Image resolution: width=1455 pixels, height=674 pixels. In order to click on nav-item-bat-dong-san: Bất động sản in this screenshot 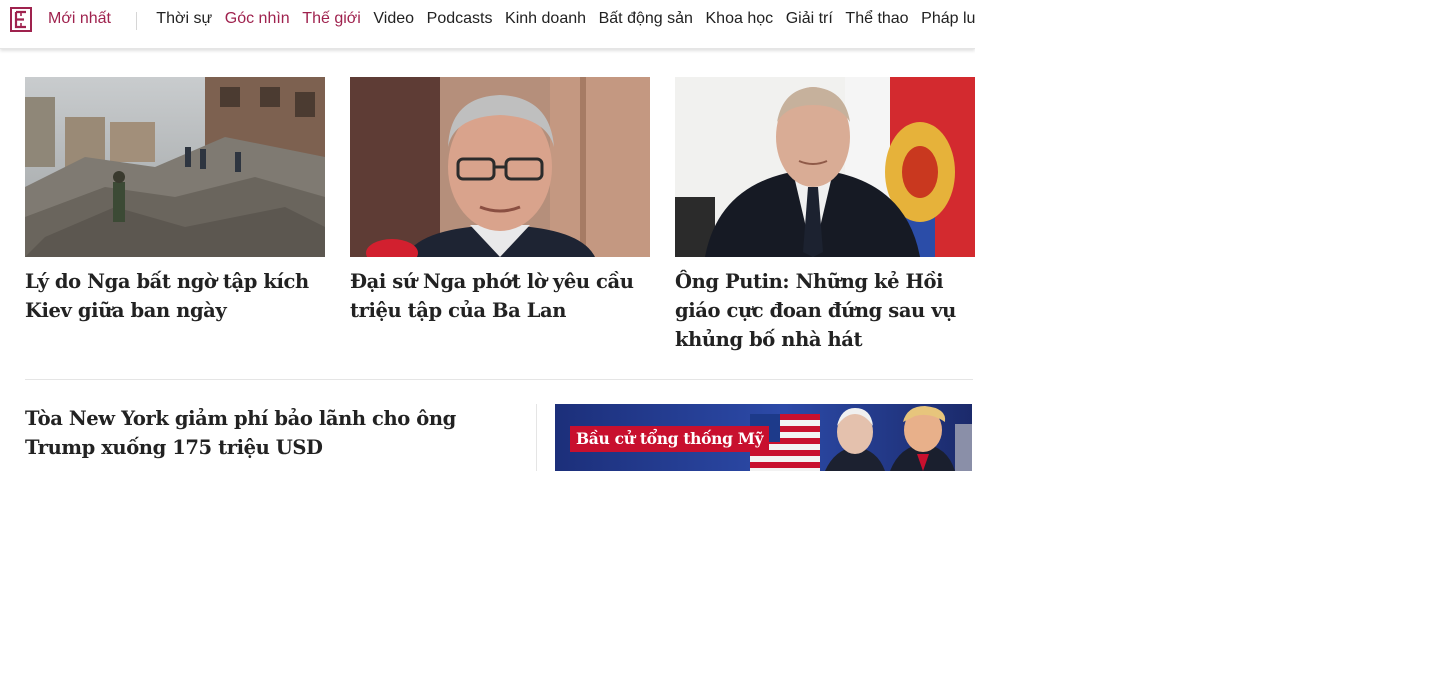, I will do `click(646, 19)`.